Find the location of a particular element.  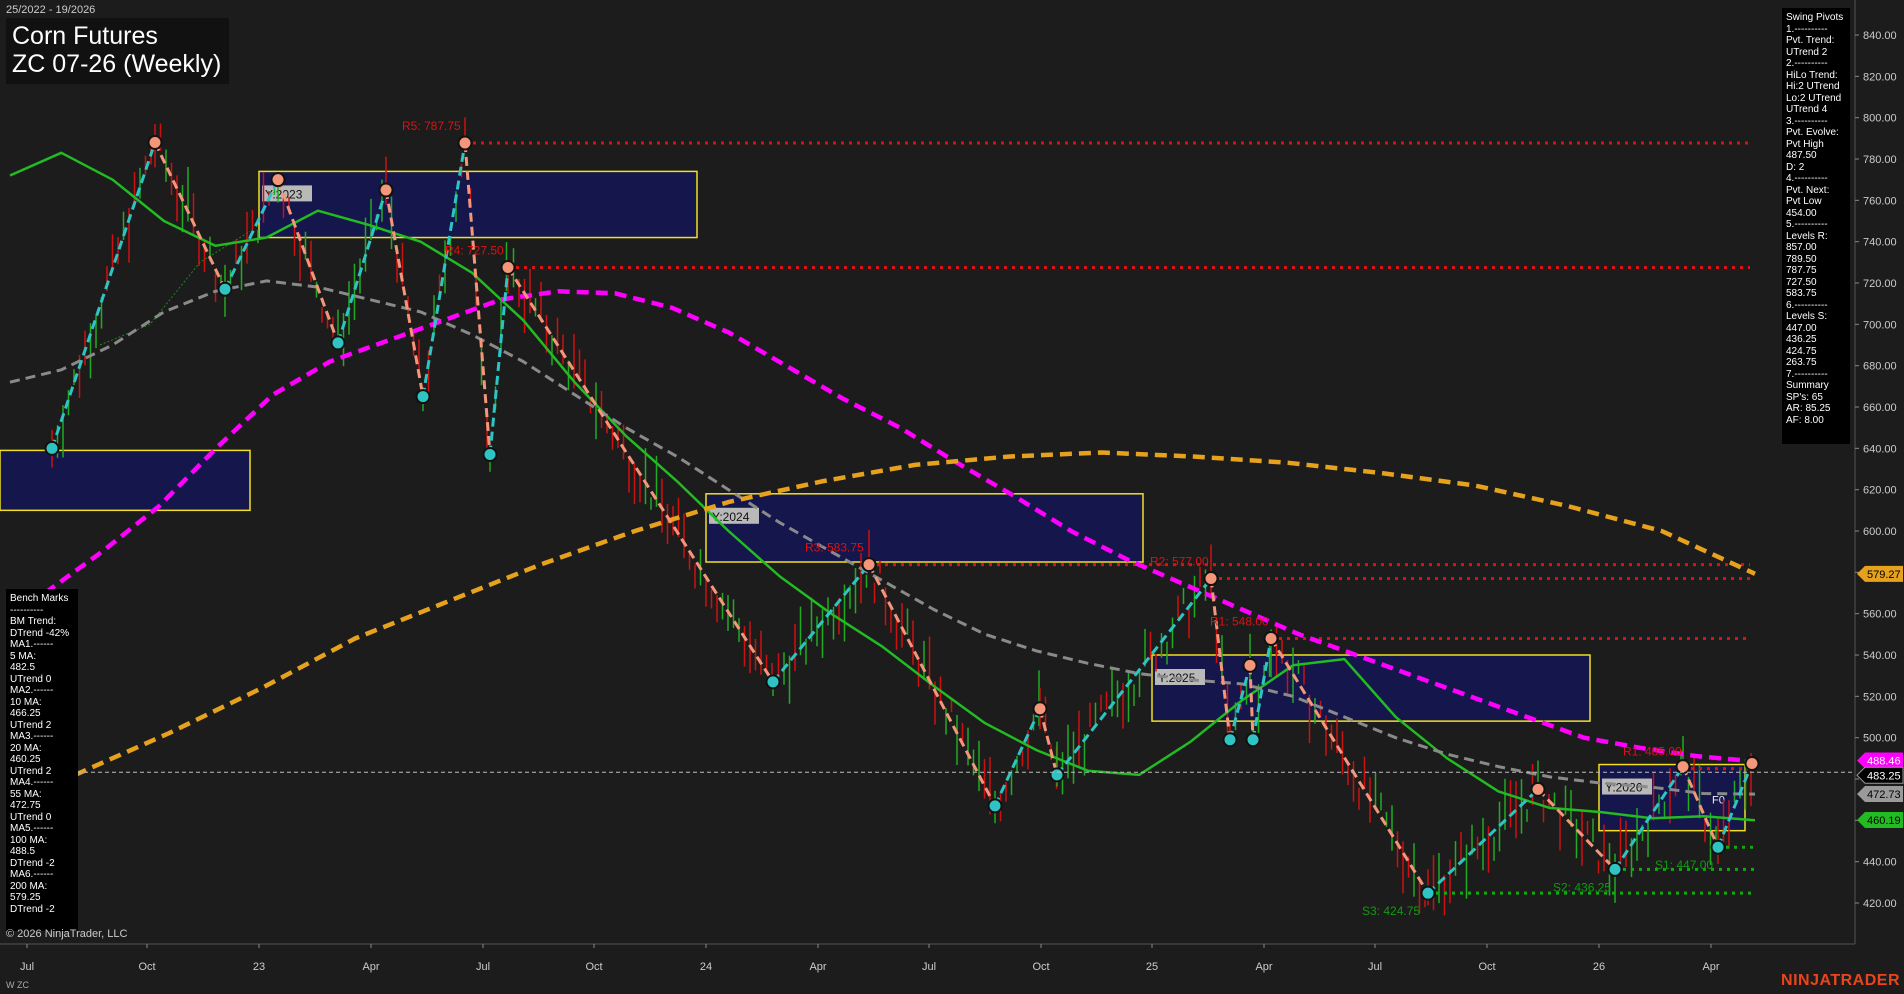

copyright-text: © 2026 NinjaTrader, LLC is located at coordinates (67, 934).